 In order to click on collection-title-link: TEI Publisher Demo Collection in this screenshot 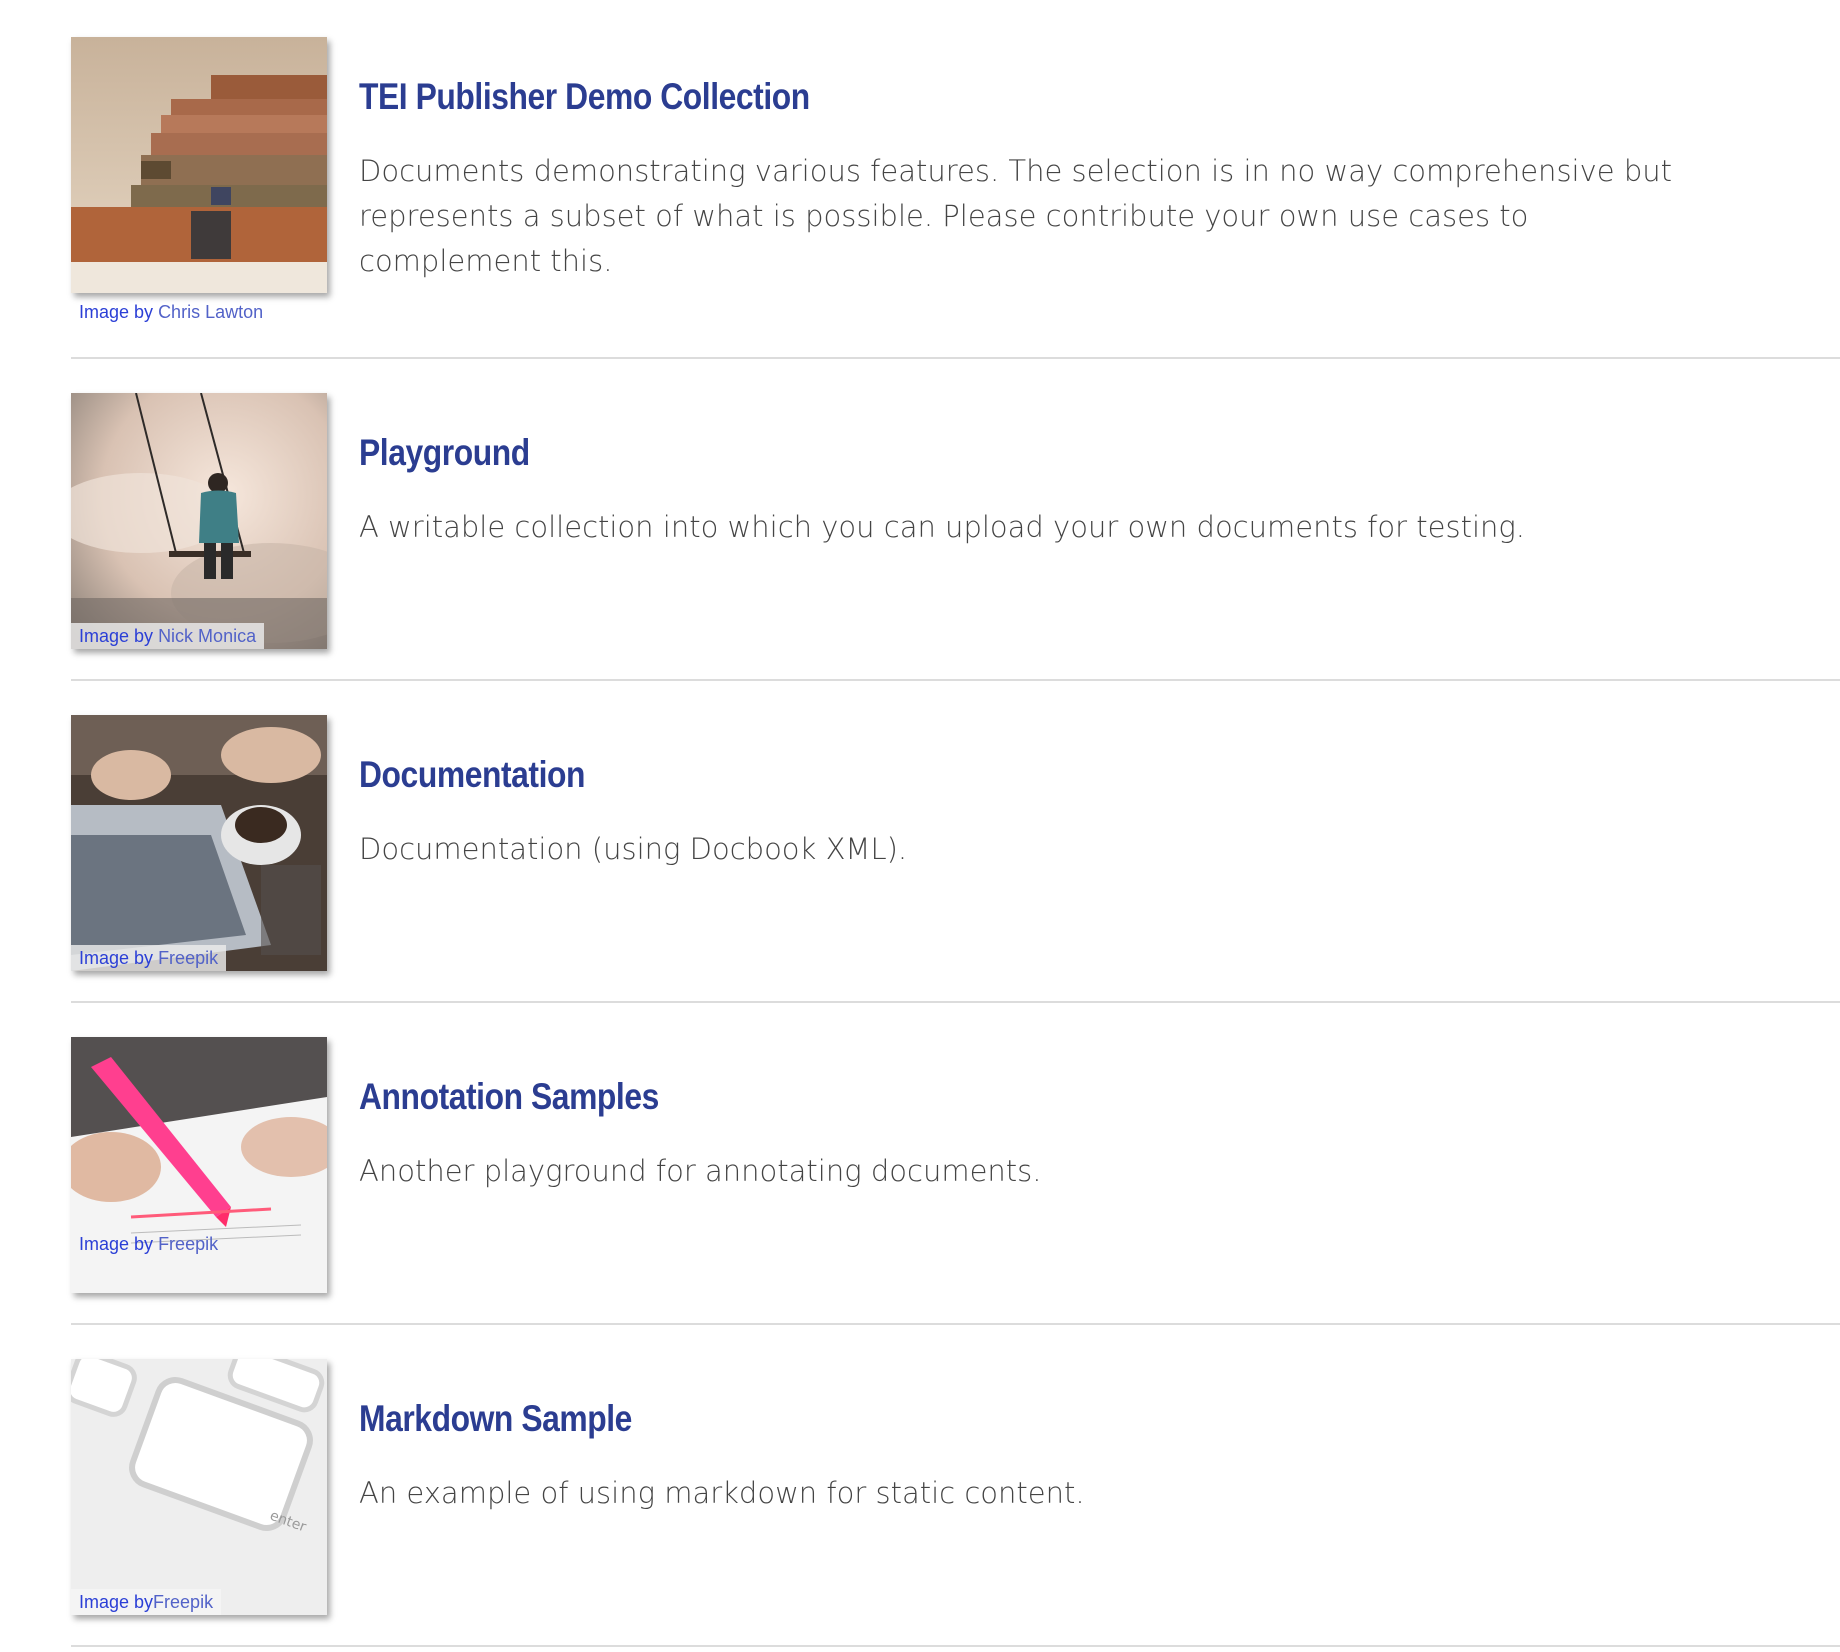, I will do `click(961, 97)`.